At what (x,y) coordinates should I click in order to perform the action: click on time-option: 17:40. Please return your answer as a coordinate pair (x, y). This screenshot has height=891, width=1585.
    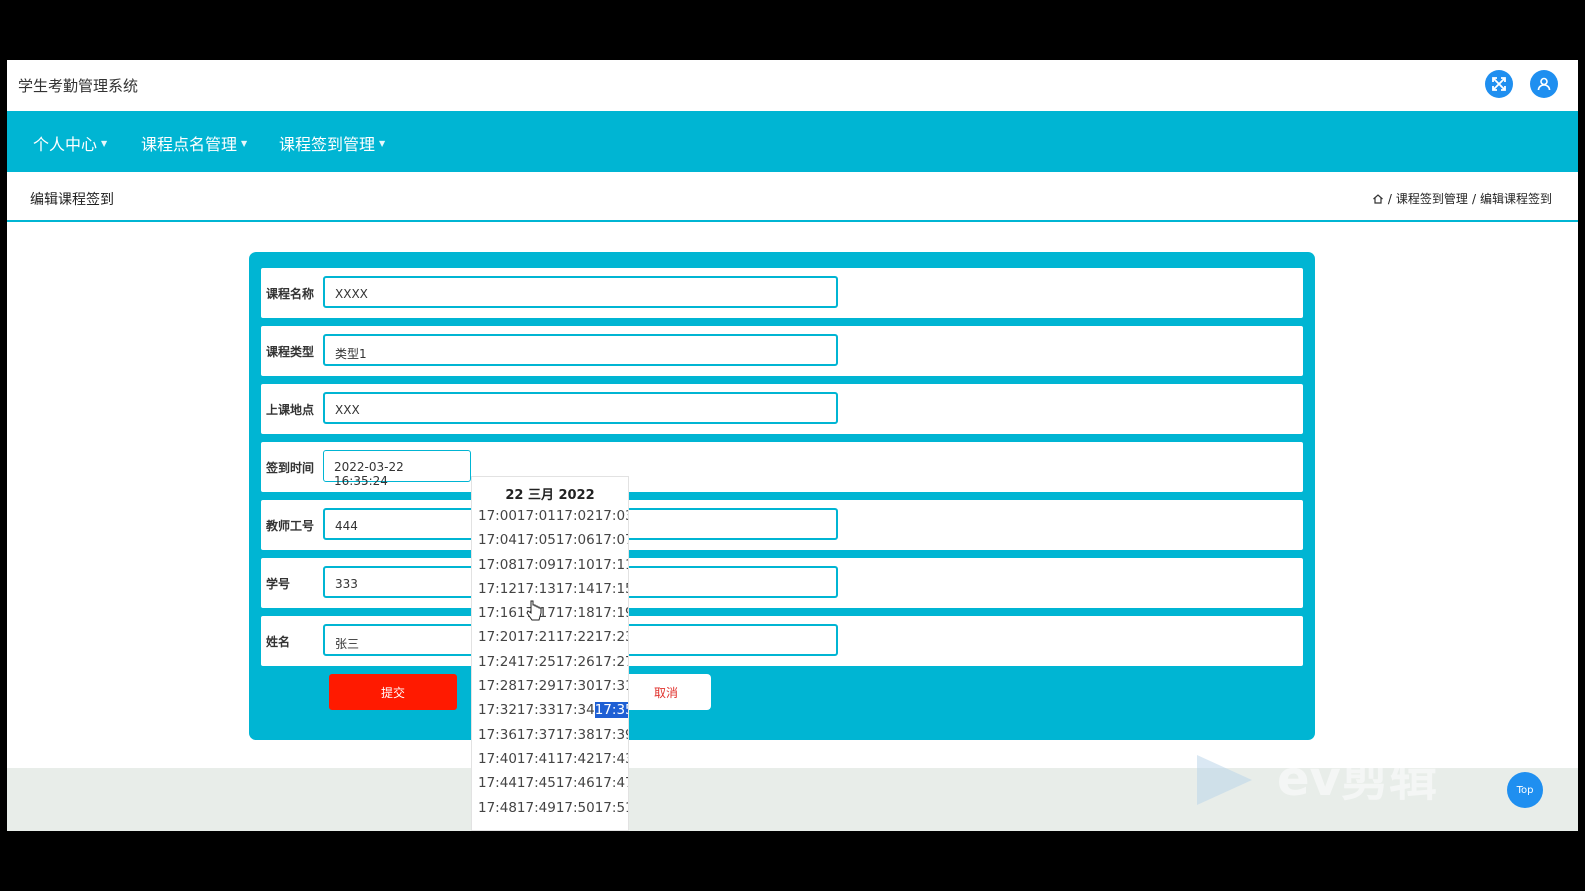
    Looking at the image, I should click on (497, 759).